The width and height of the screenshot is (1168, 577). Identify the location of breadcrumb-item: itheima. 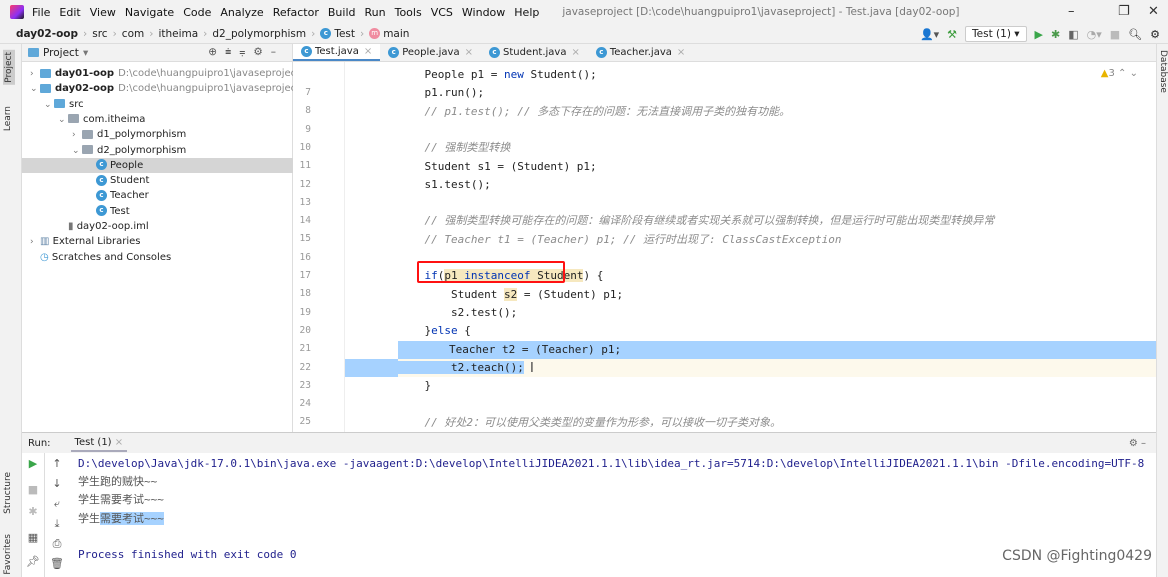
(178, 34).